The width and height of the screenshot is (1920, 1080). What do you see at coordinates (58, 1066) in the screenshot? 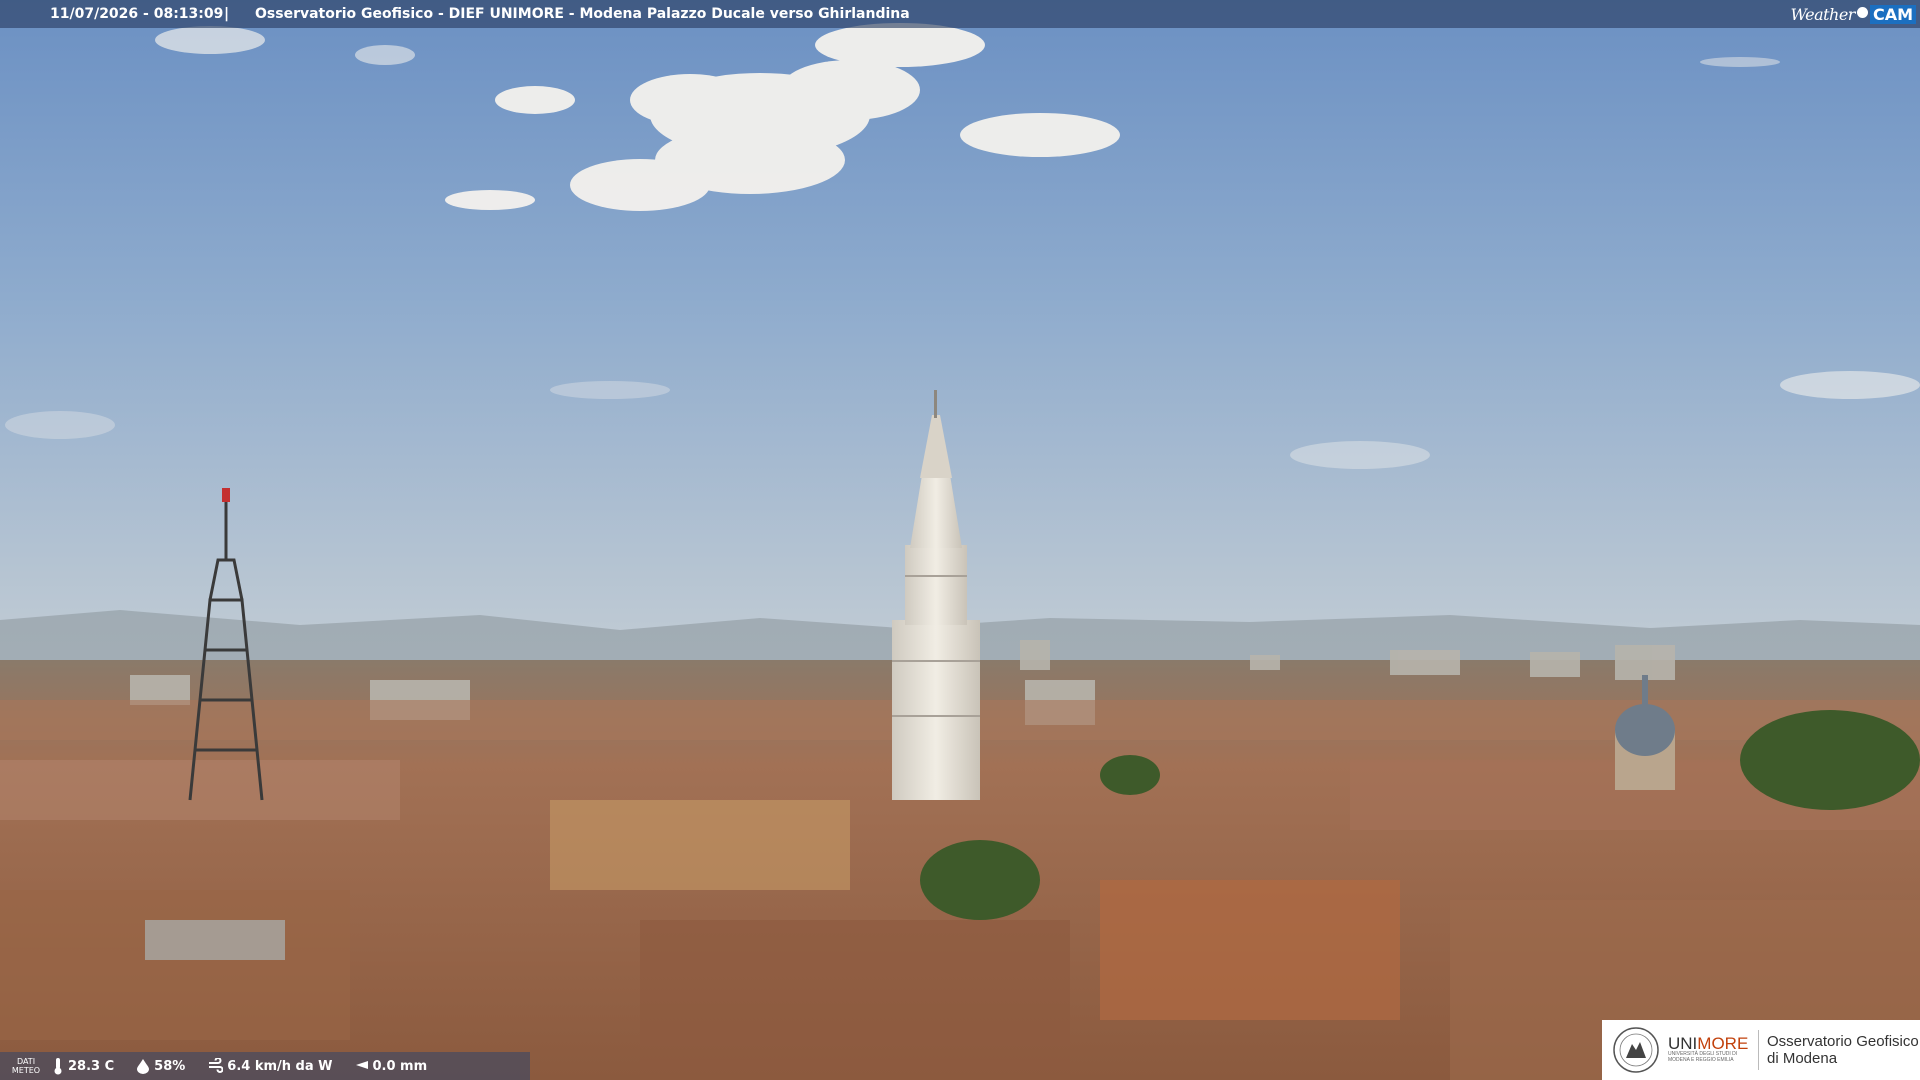
I see `thermometer-icon` at bounding box center [58, 1066].